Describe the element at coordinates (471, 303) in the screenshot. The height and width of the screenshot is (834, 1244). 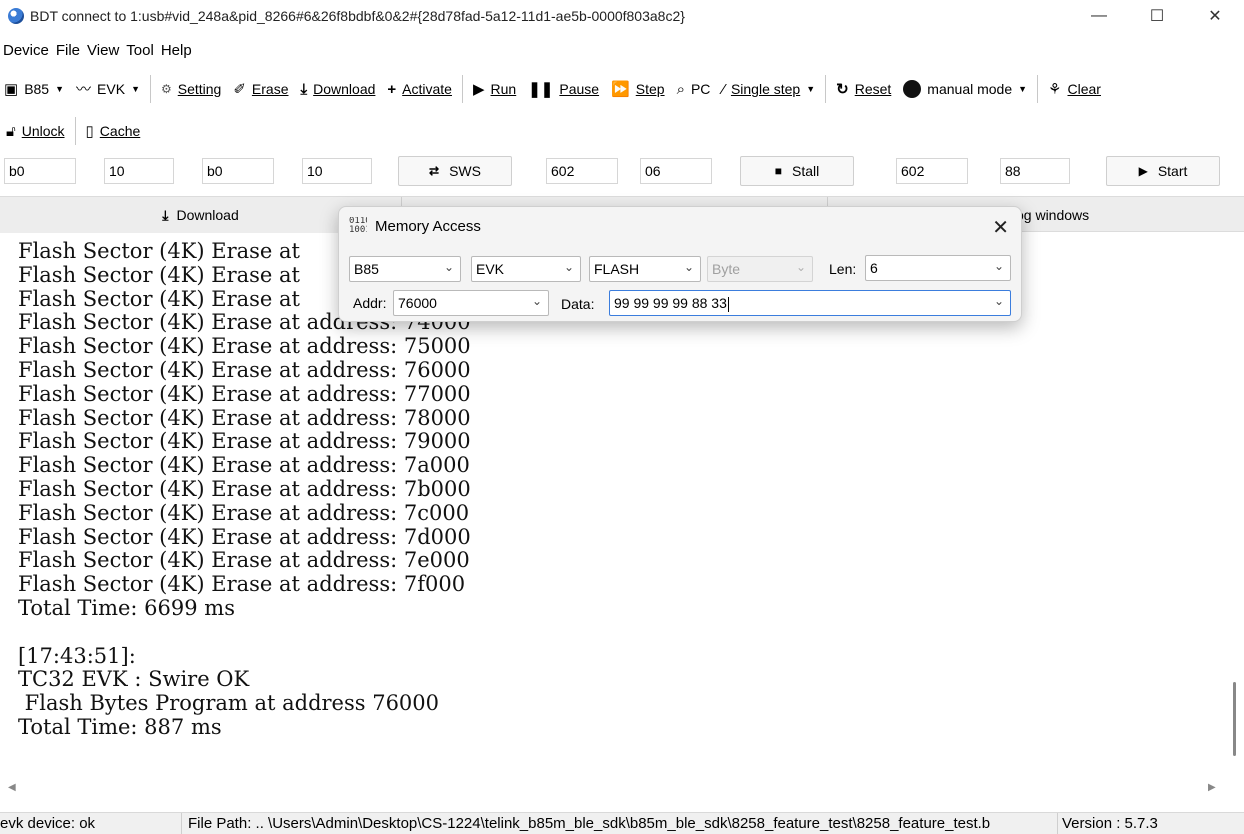
I see `addr-select: 76000 ⌄` at that location.